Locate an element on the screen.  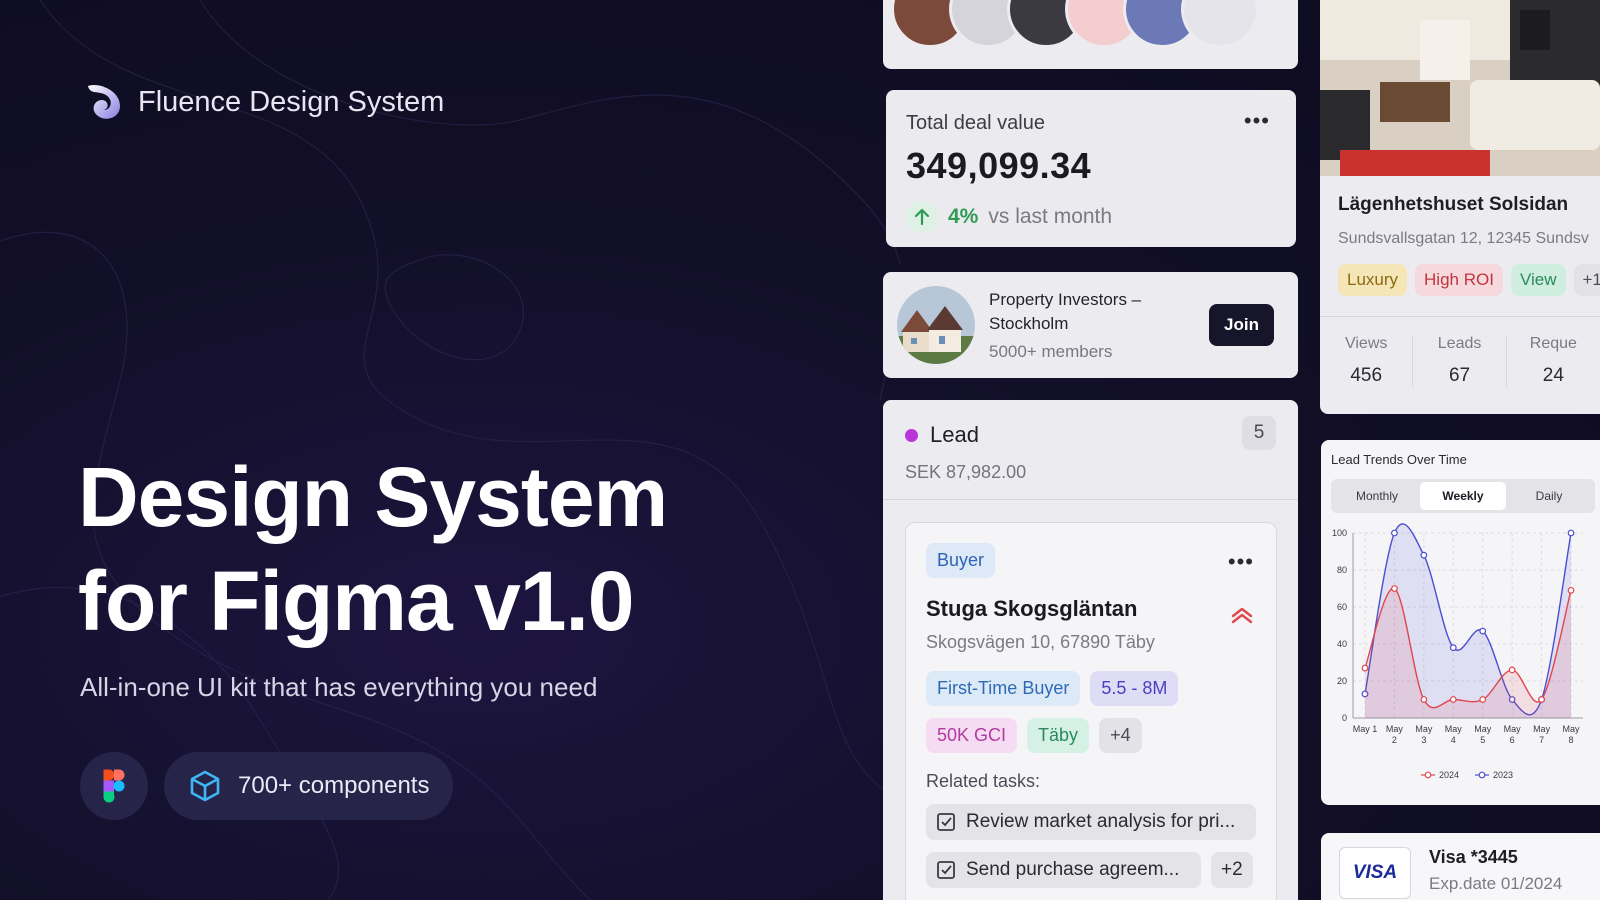
payment-card: VISA Visa *3445 Exp.date 01/2024 is located at coordinates (1460, 866).